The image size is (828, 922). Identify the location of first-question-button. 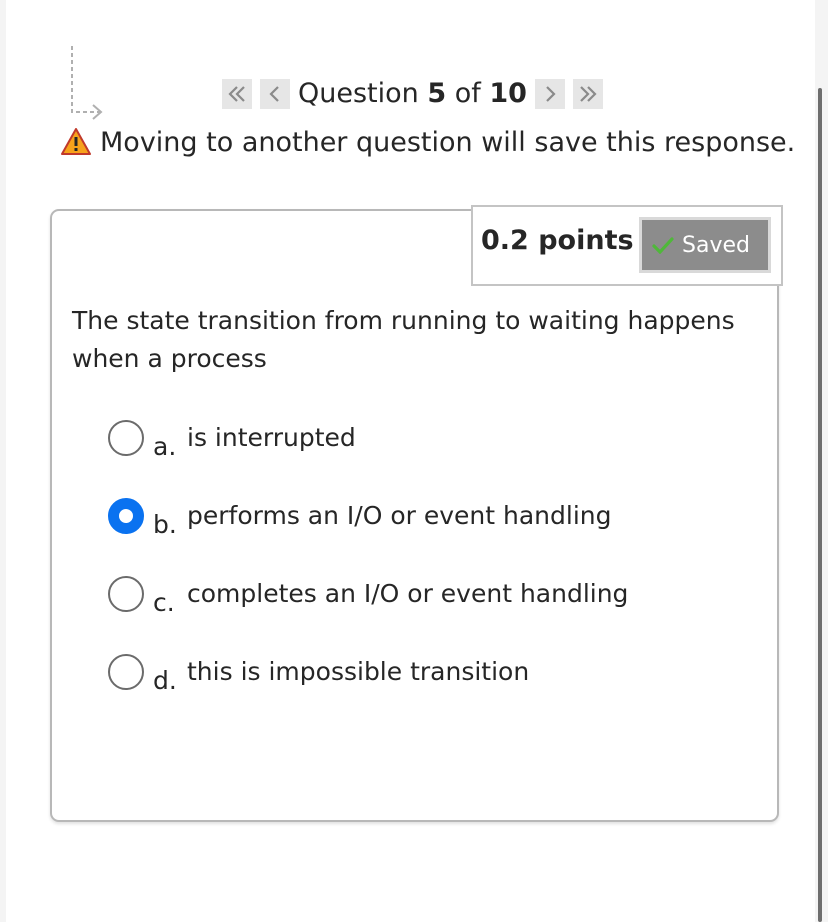
(237, 94).